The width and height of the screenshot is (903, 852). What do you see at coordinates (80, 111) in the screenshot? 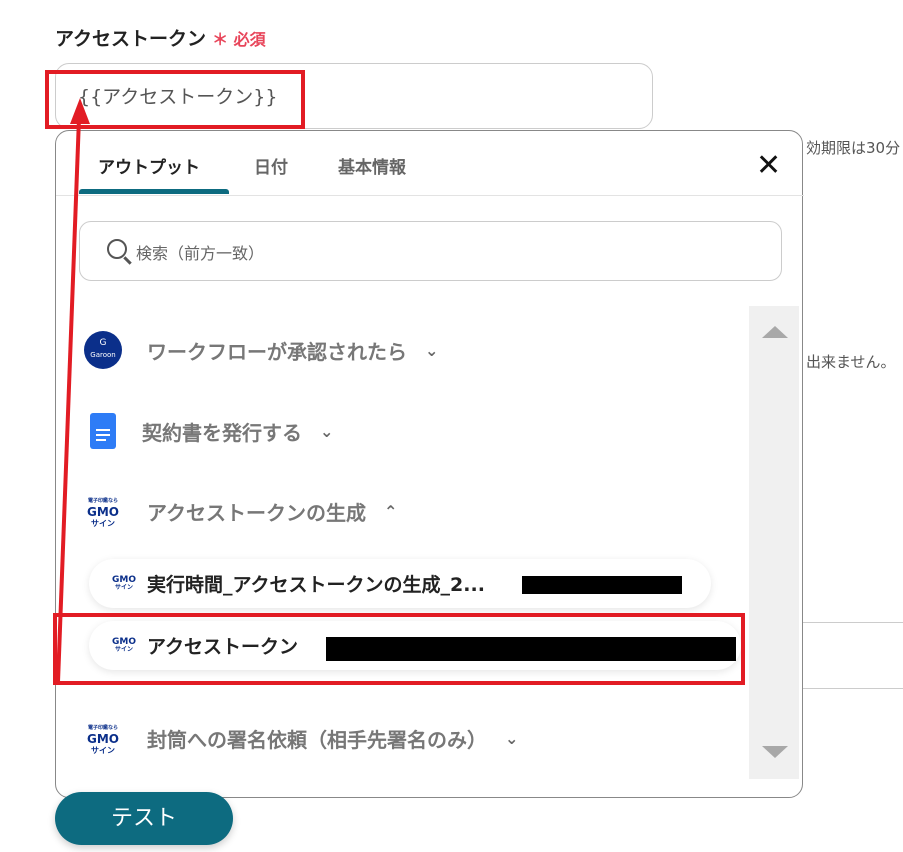
I see `annotation-arrow-head` at bounding box center [80, 111].